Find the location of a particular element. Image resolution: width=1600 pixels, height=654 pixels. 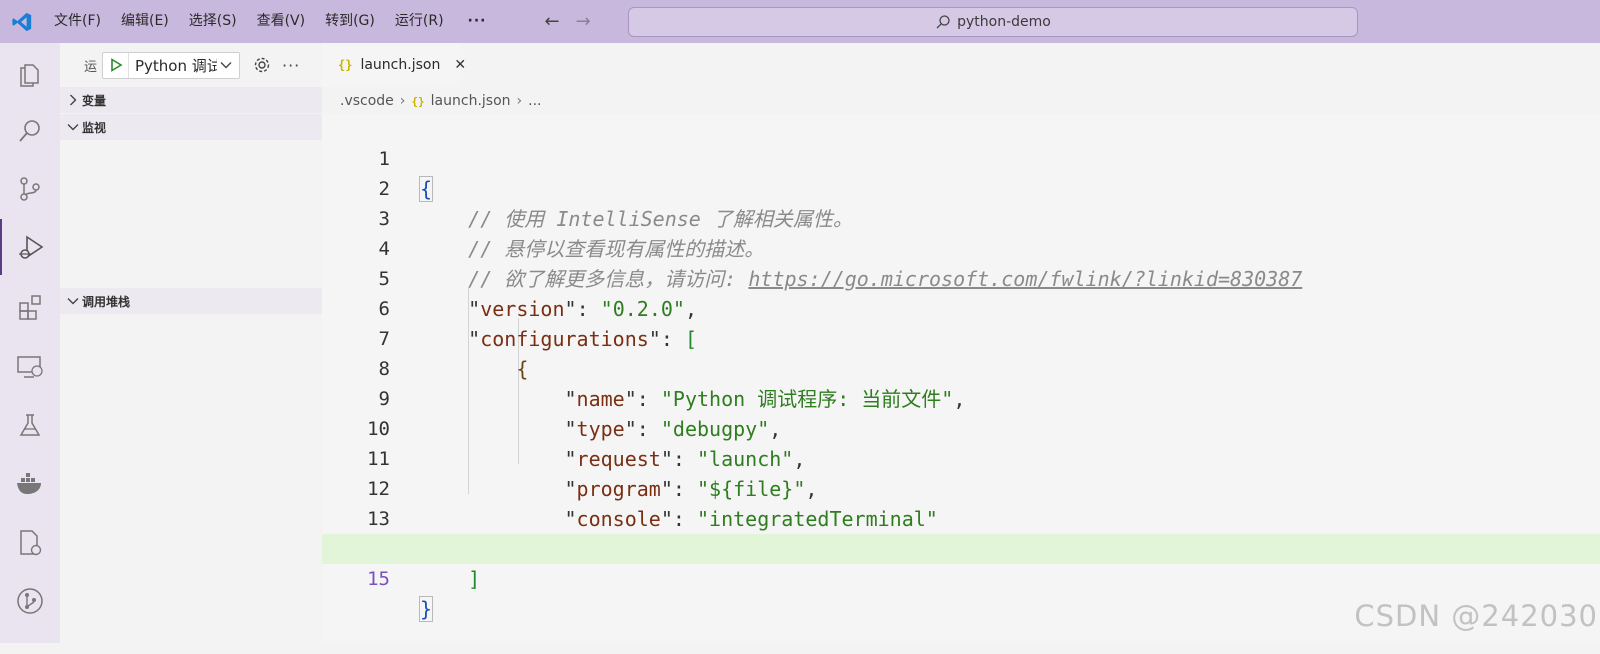

breadcrumb-folder: .vscode is located at coordinates (367, 101).